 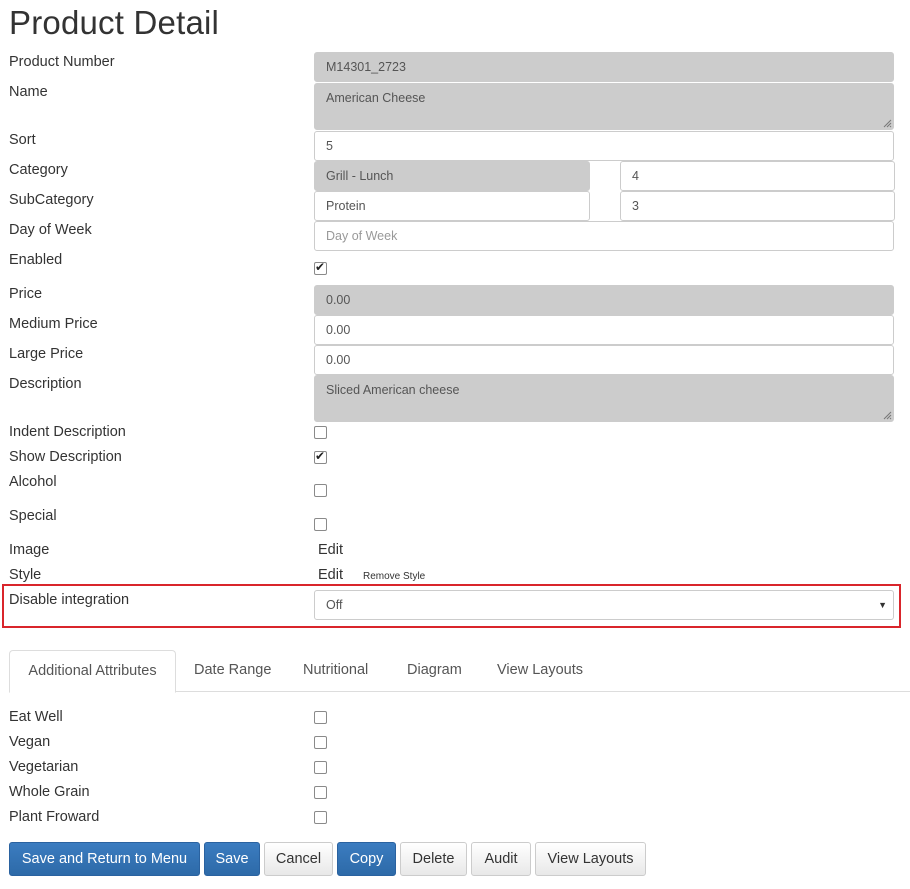 I want to click on sort-label: Sort, so click(x=22, y=140).